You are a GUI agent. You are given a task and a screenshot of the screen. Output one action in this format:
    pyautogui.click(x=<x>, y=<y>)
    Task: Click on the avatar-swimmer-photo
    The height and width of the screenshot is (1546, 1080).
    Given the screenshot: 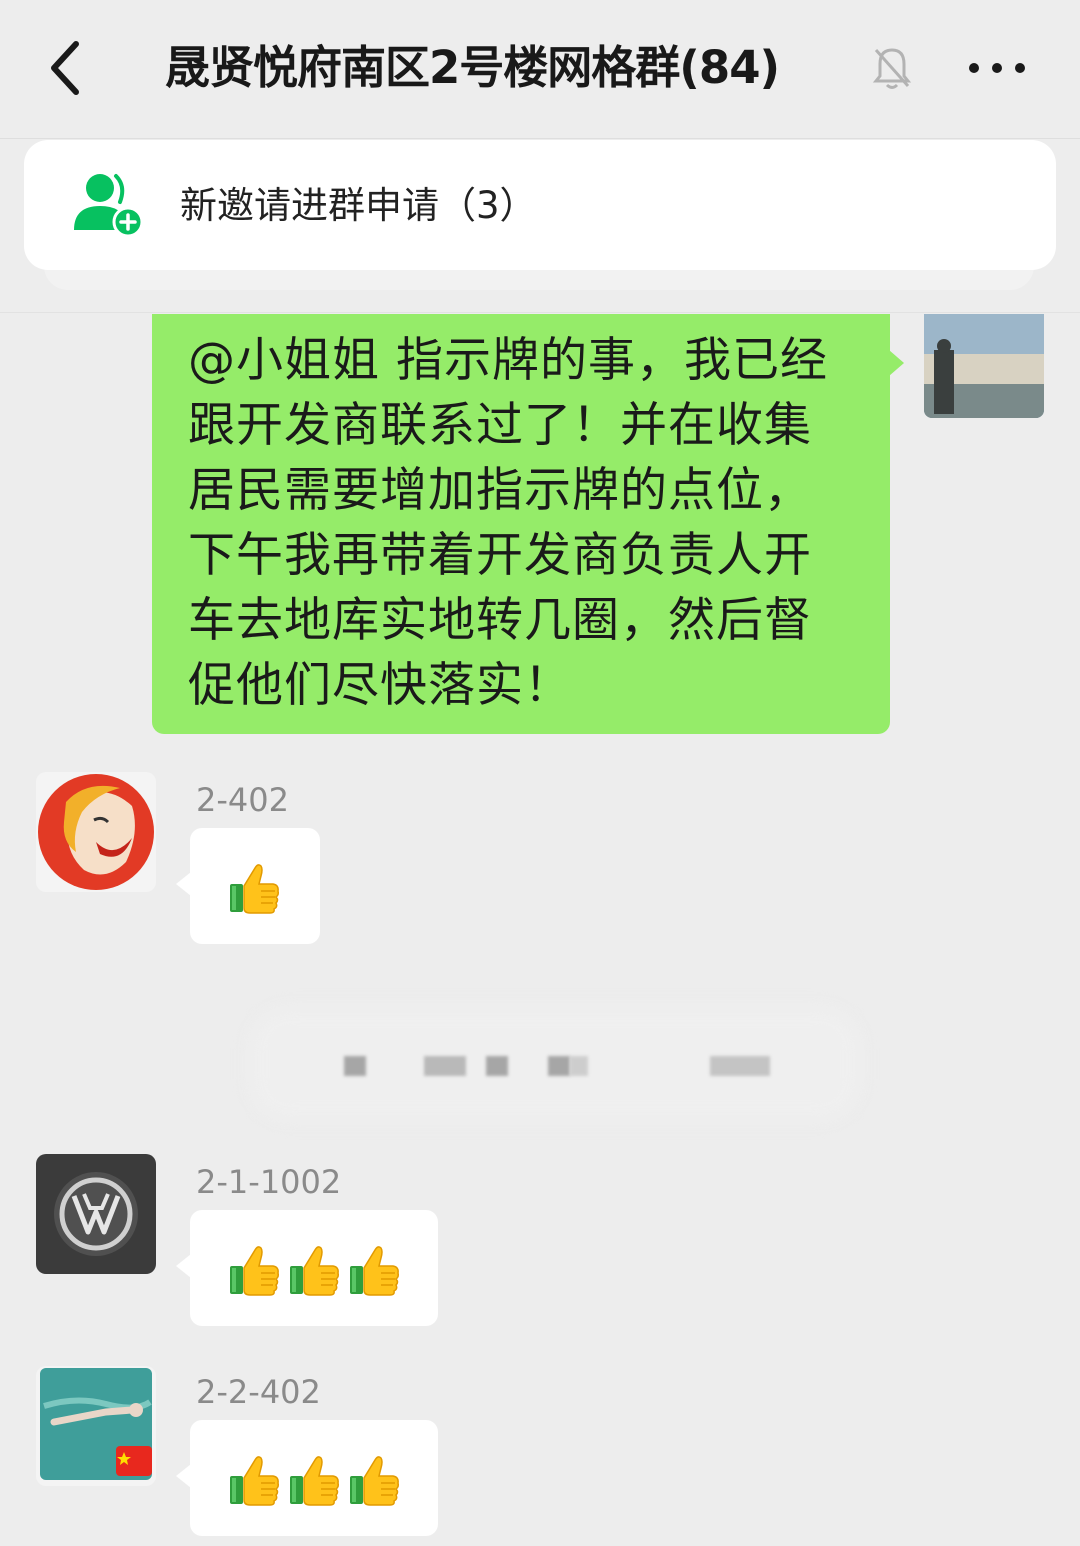 What is the action you would take?
    pyautogui.click(x=96, y=1426)
    